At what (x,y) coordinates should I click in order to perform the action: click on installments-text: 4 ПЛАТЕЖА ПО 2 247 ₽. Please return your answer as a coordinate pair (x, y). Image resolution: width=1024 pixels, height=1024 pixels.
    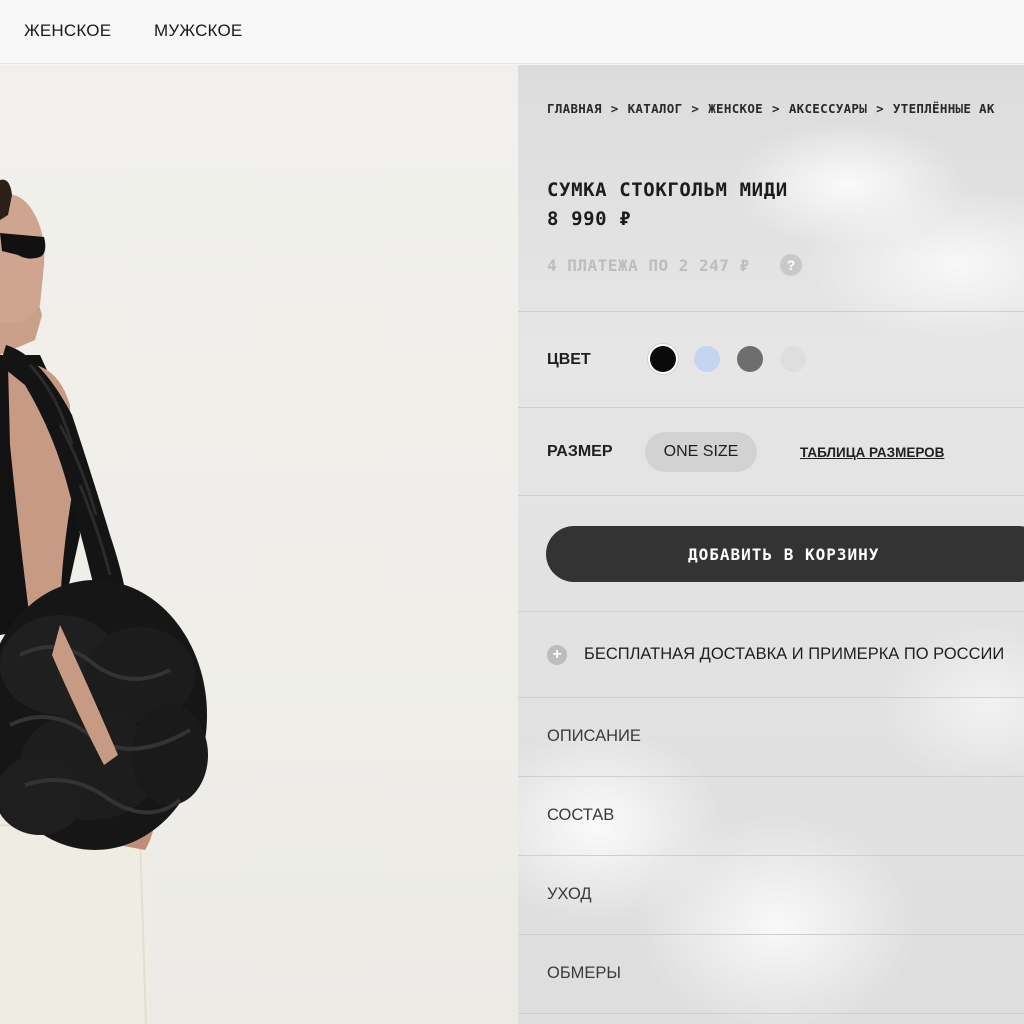
    Looking at the image, I should click on (648, 265).